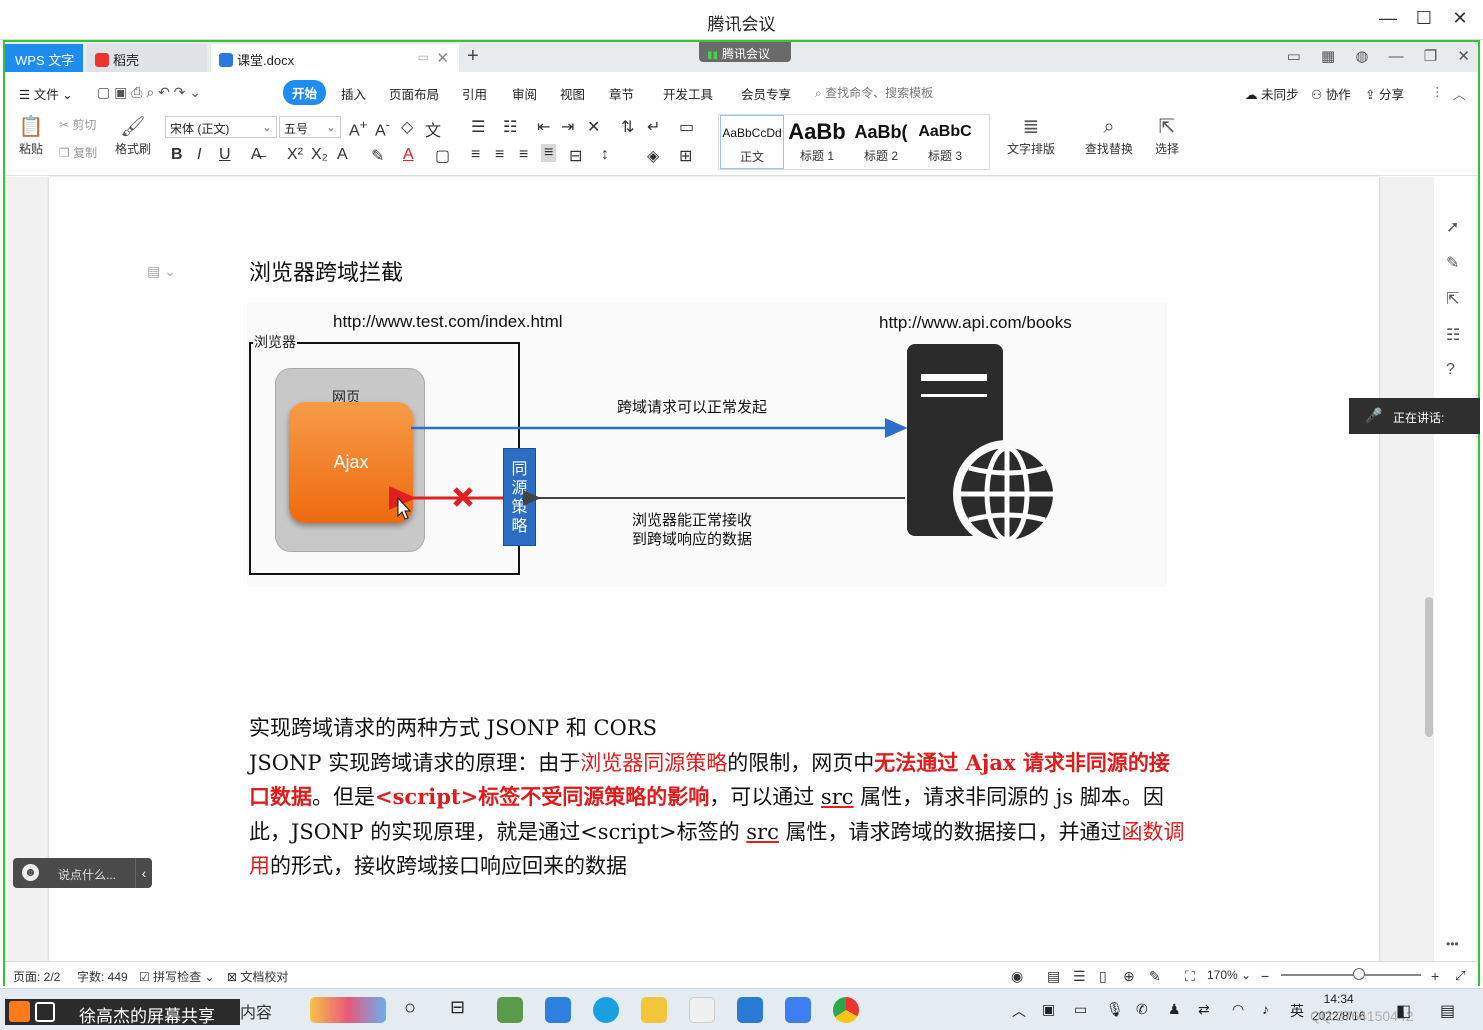  What do you see at coordinates (1174, 1009) in the screenshot?
I see `qq-icon: ♟` at bounding box center [1174, 1009].